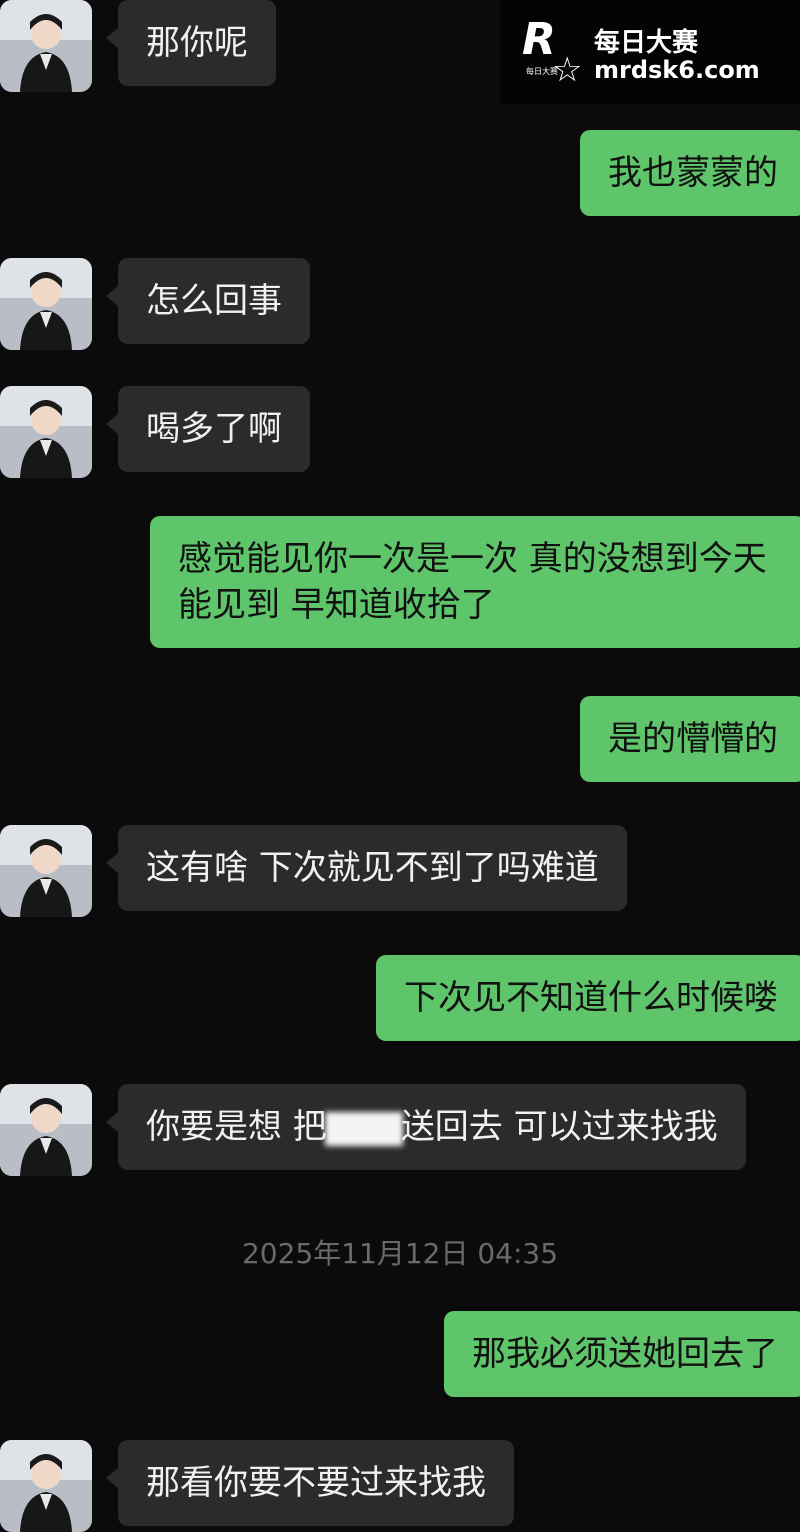  Describe the element at coordinates (690, 739) in the screenshot. I see `outgoing-message-bubble: 是的懵懵的` at that location.